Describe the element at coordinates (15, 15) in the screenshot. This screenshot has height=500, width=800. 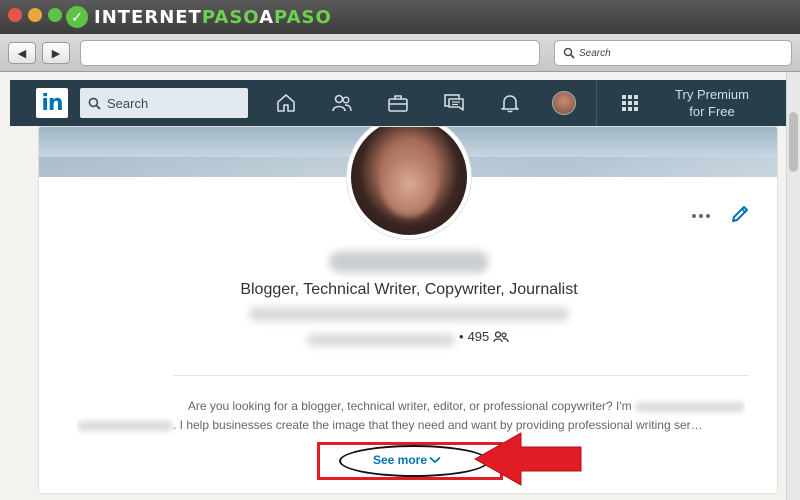
I see `close-window-button` at that location.